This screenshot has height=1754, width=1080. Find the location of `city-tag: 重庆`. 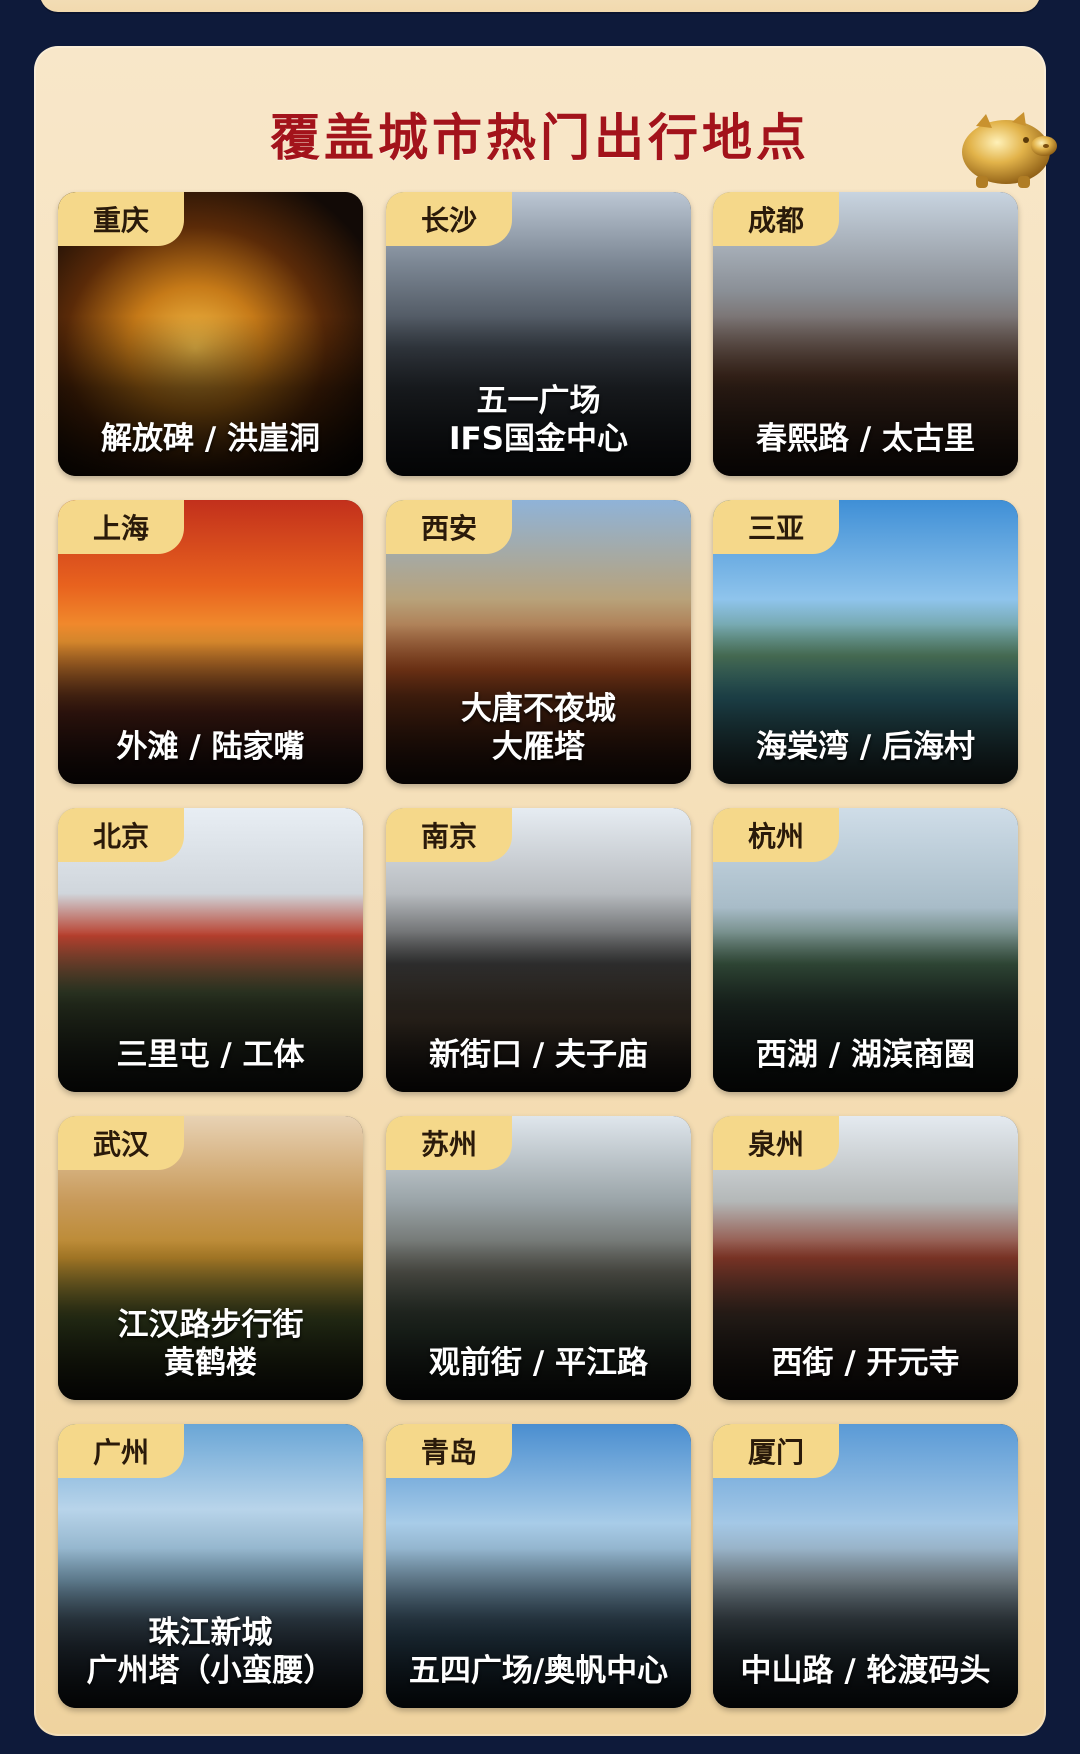

city-tag: 重庆 is located at coordinates (121, 219).